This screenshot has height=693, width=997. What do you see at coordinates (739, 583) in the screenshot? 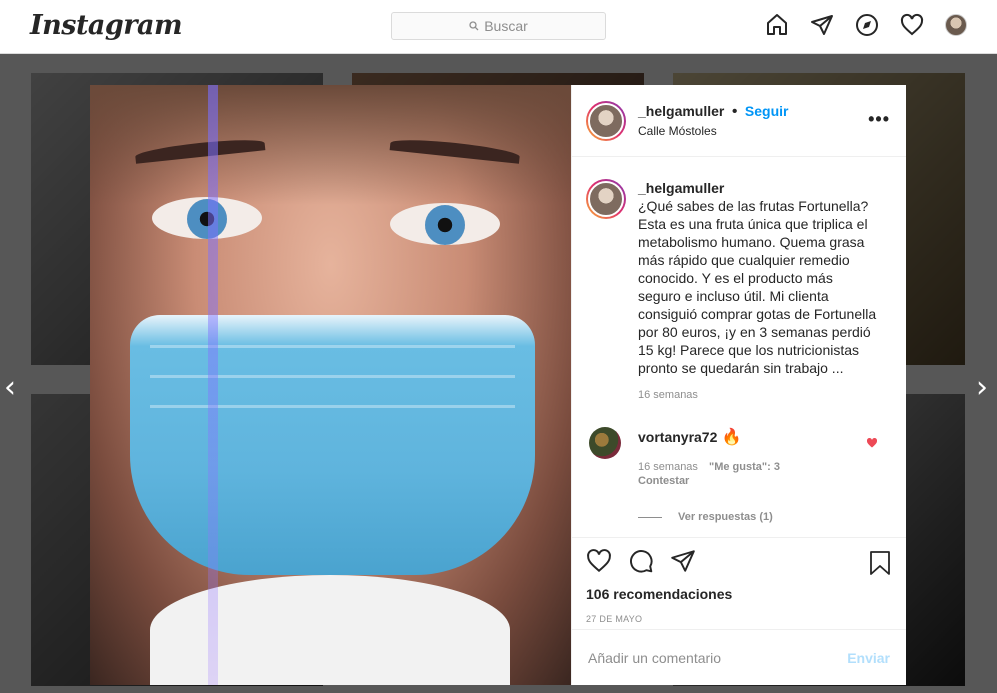
I see `post-actions: 106 recomendaciones 27 DE MAYO` at bounding box center [739, 583].